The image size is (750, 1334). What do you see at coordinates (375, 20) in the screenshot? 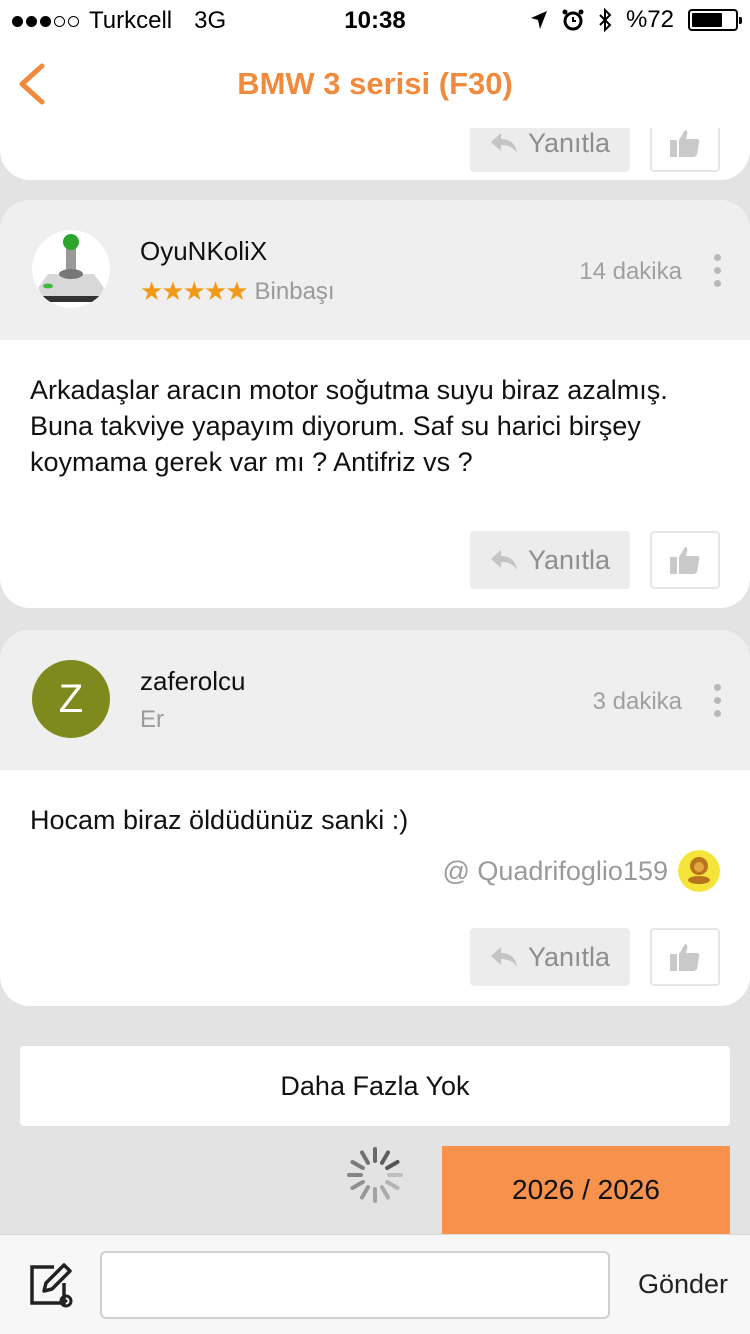
I see `status-bar: Turkcell 3G 10:38 %72` at bounding box center [375, 20].